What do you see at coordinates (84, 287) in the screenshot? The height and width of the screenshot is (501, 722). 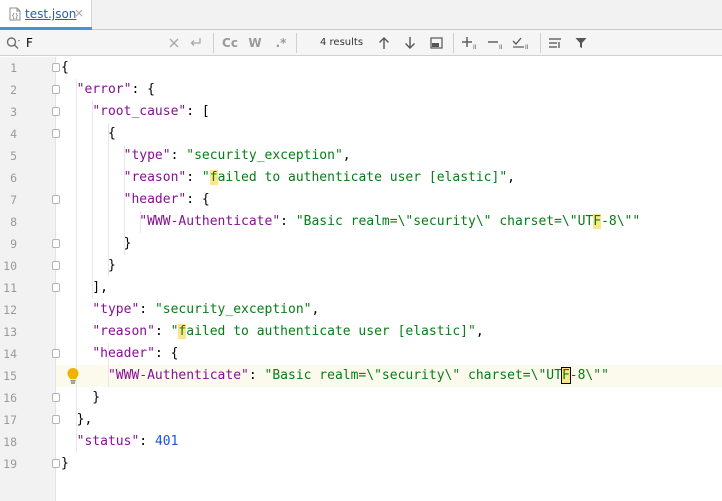 I see `code-line: ],` at bounding box center [84, 287].